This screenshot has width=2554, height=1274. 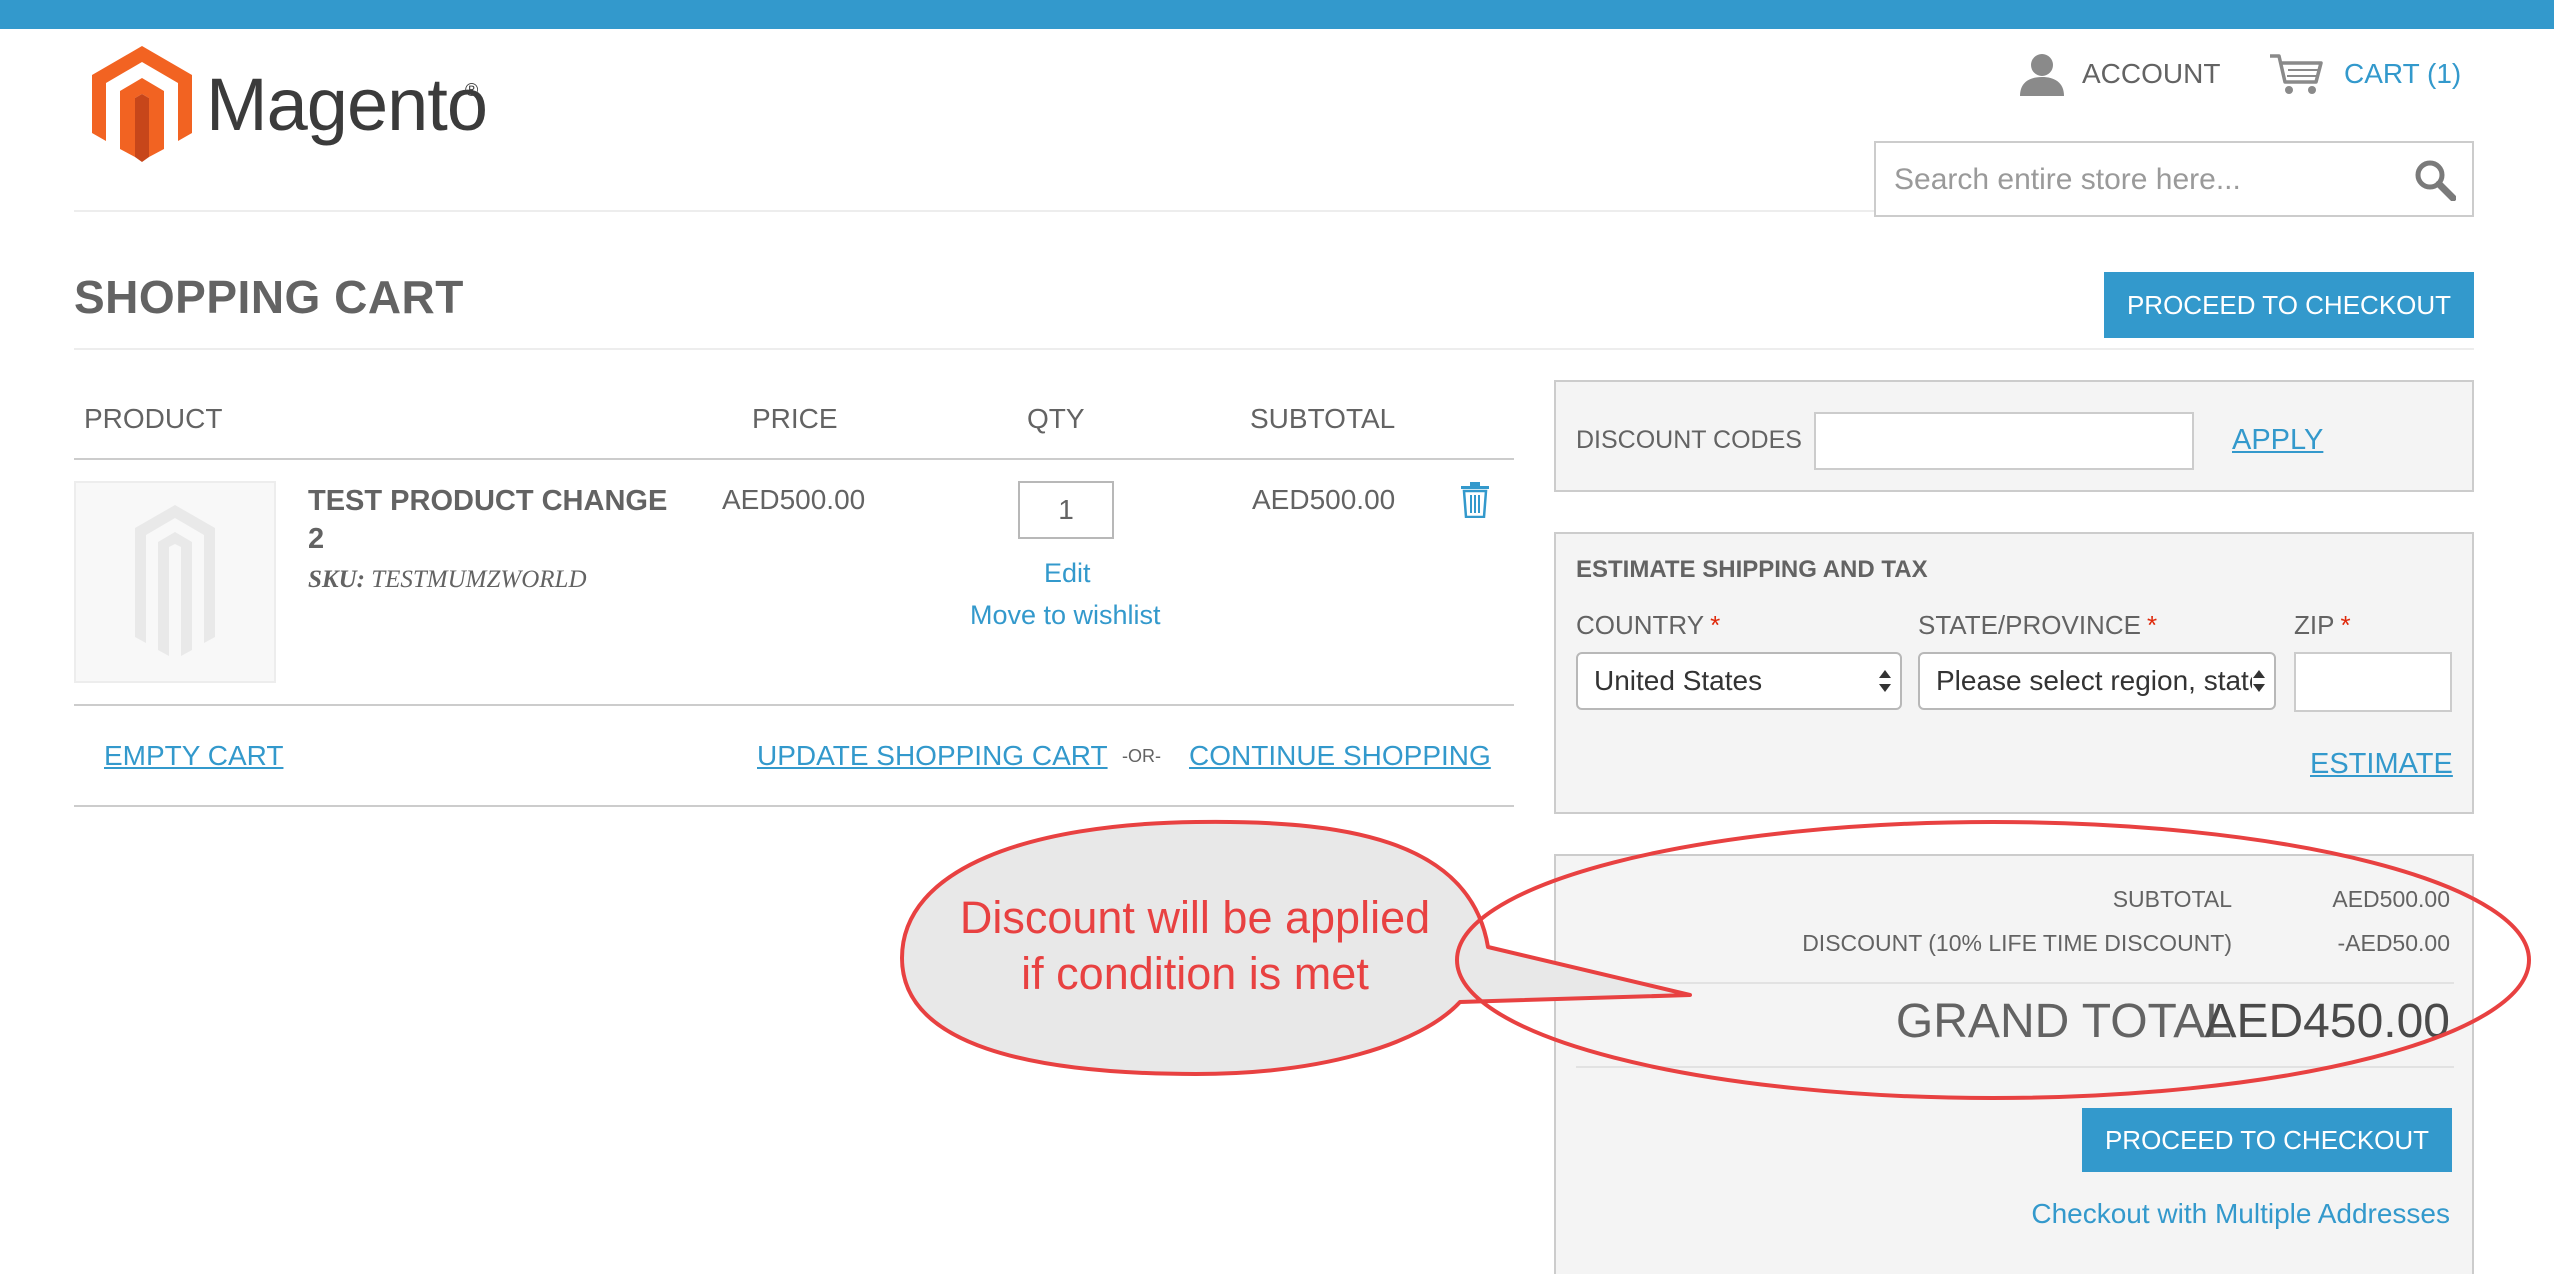 What do you see at coordinates (932, 756) in the screenshot?
I see `update-shopping-cart-link: UPDATE SHOPPING CART` at bounding box center [932, 756].